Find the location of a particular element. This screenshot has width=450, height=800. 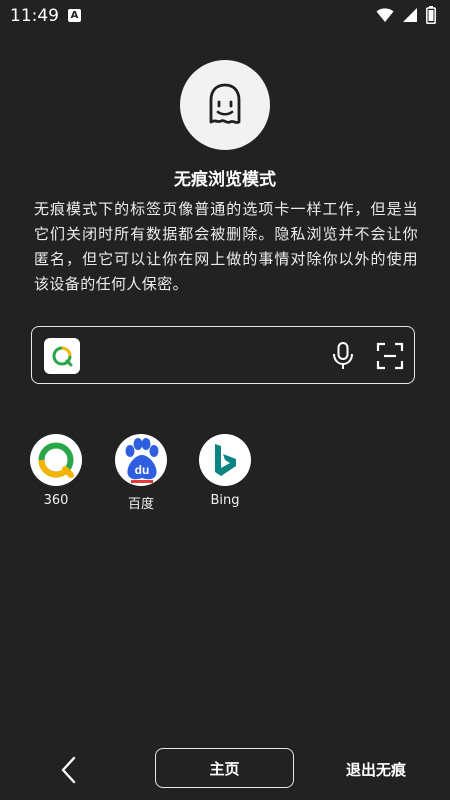

360-icon is located at coordinates (56, 460).